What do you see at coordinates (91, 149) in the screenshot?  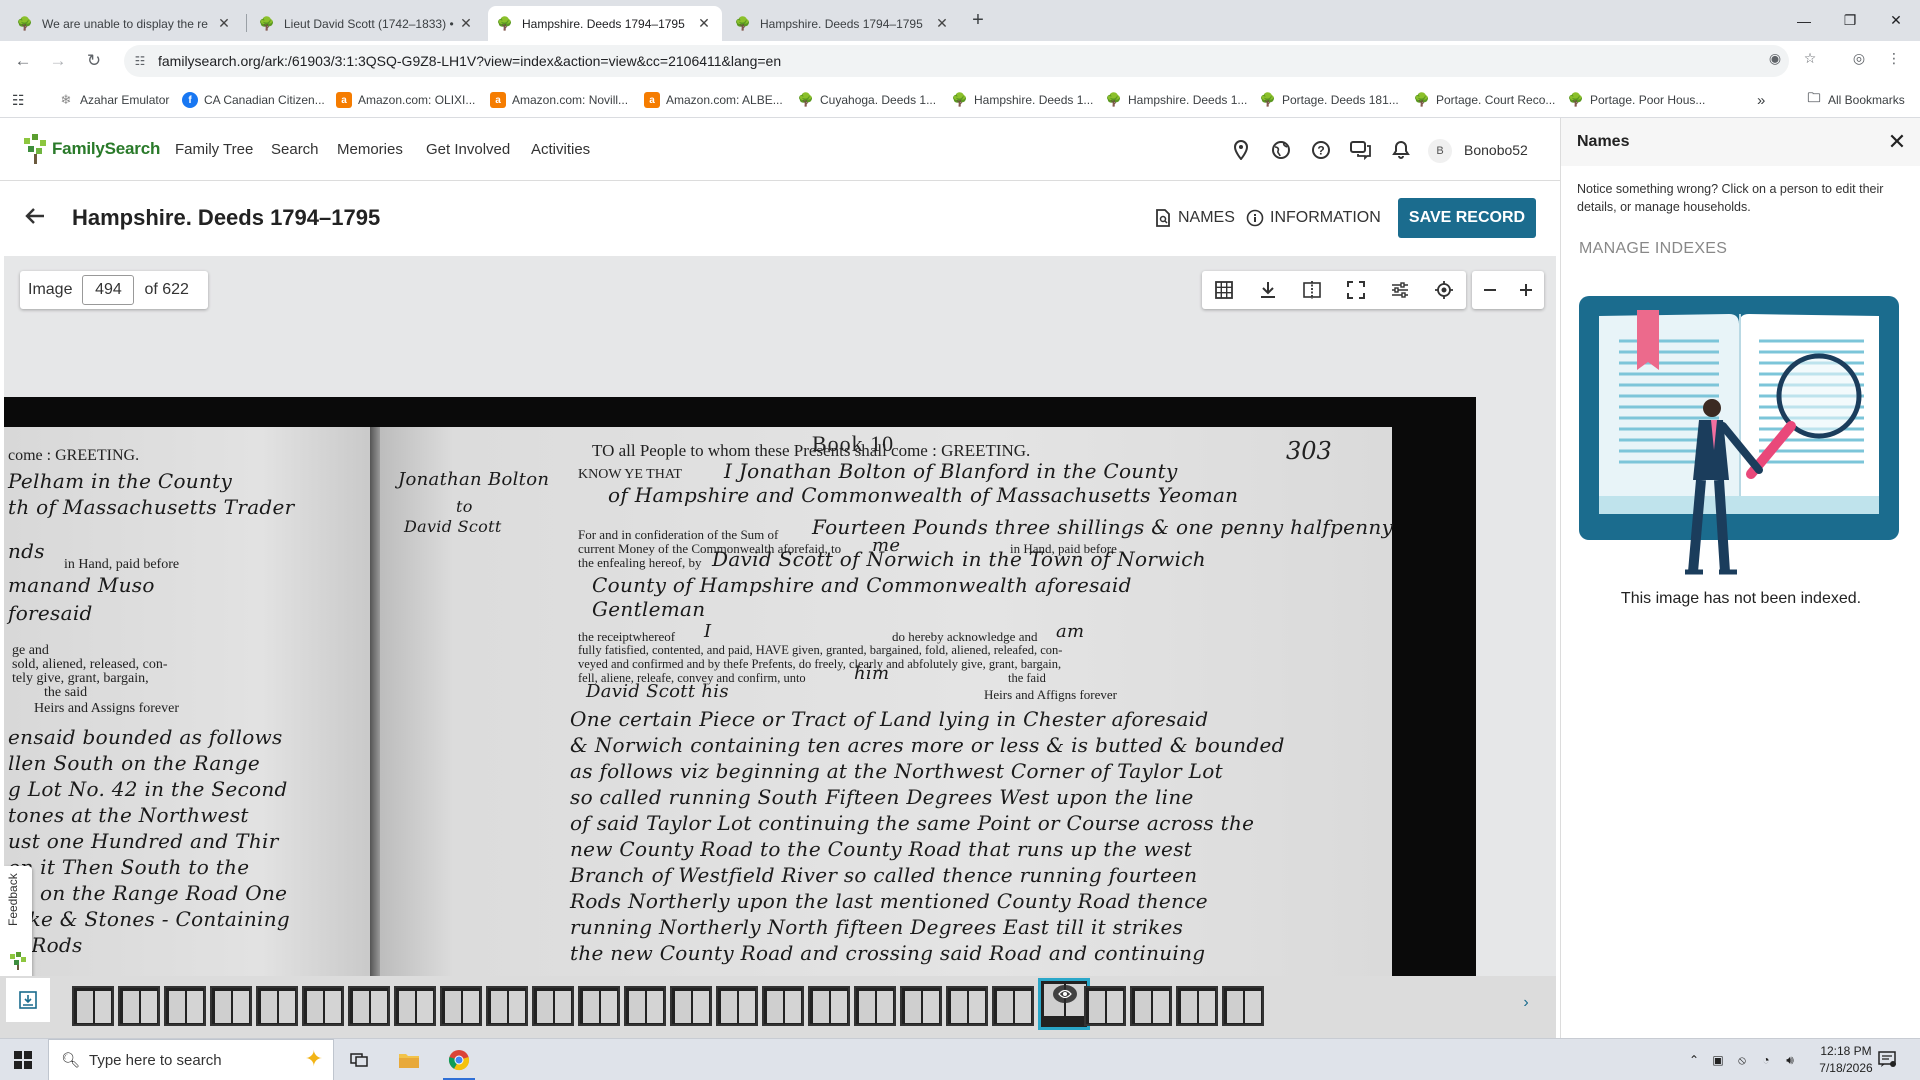 I see `familysearch-logo: FamilySearch` at bounding box center [91, 149].